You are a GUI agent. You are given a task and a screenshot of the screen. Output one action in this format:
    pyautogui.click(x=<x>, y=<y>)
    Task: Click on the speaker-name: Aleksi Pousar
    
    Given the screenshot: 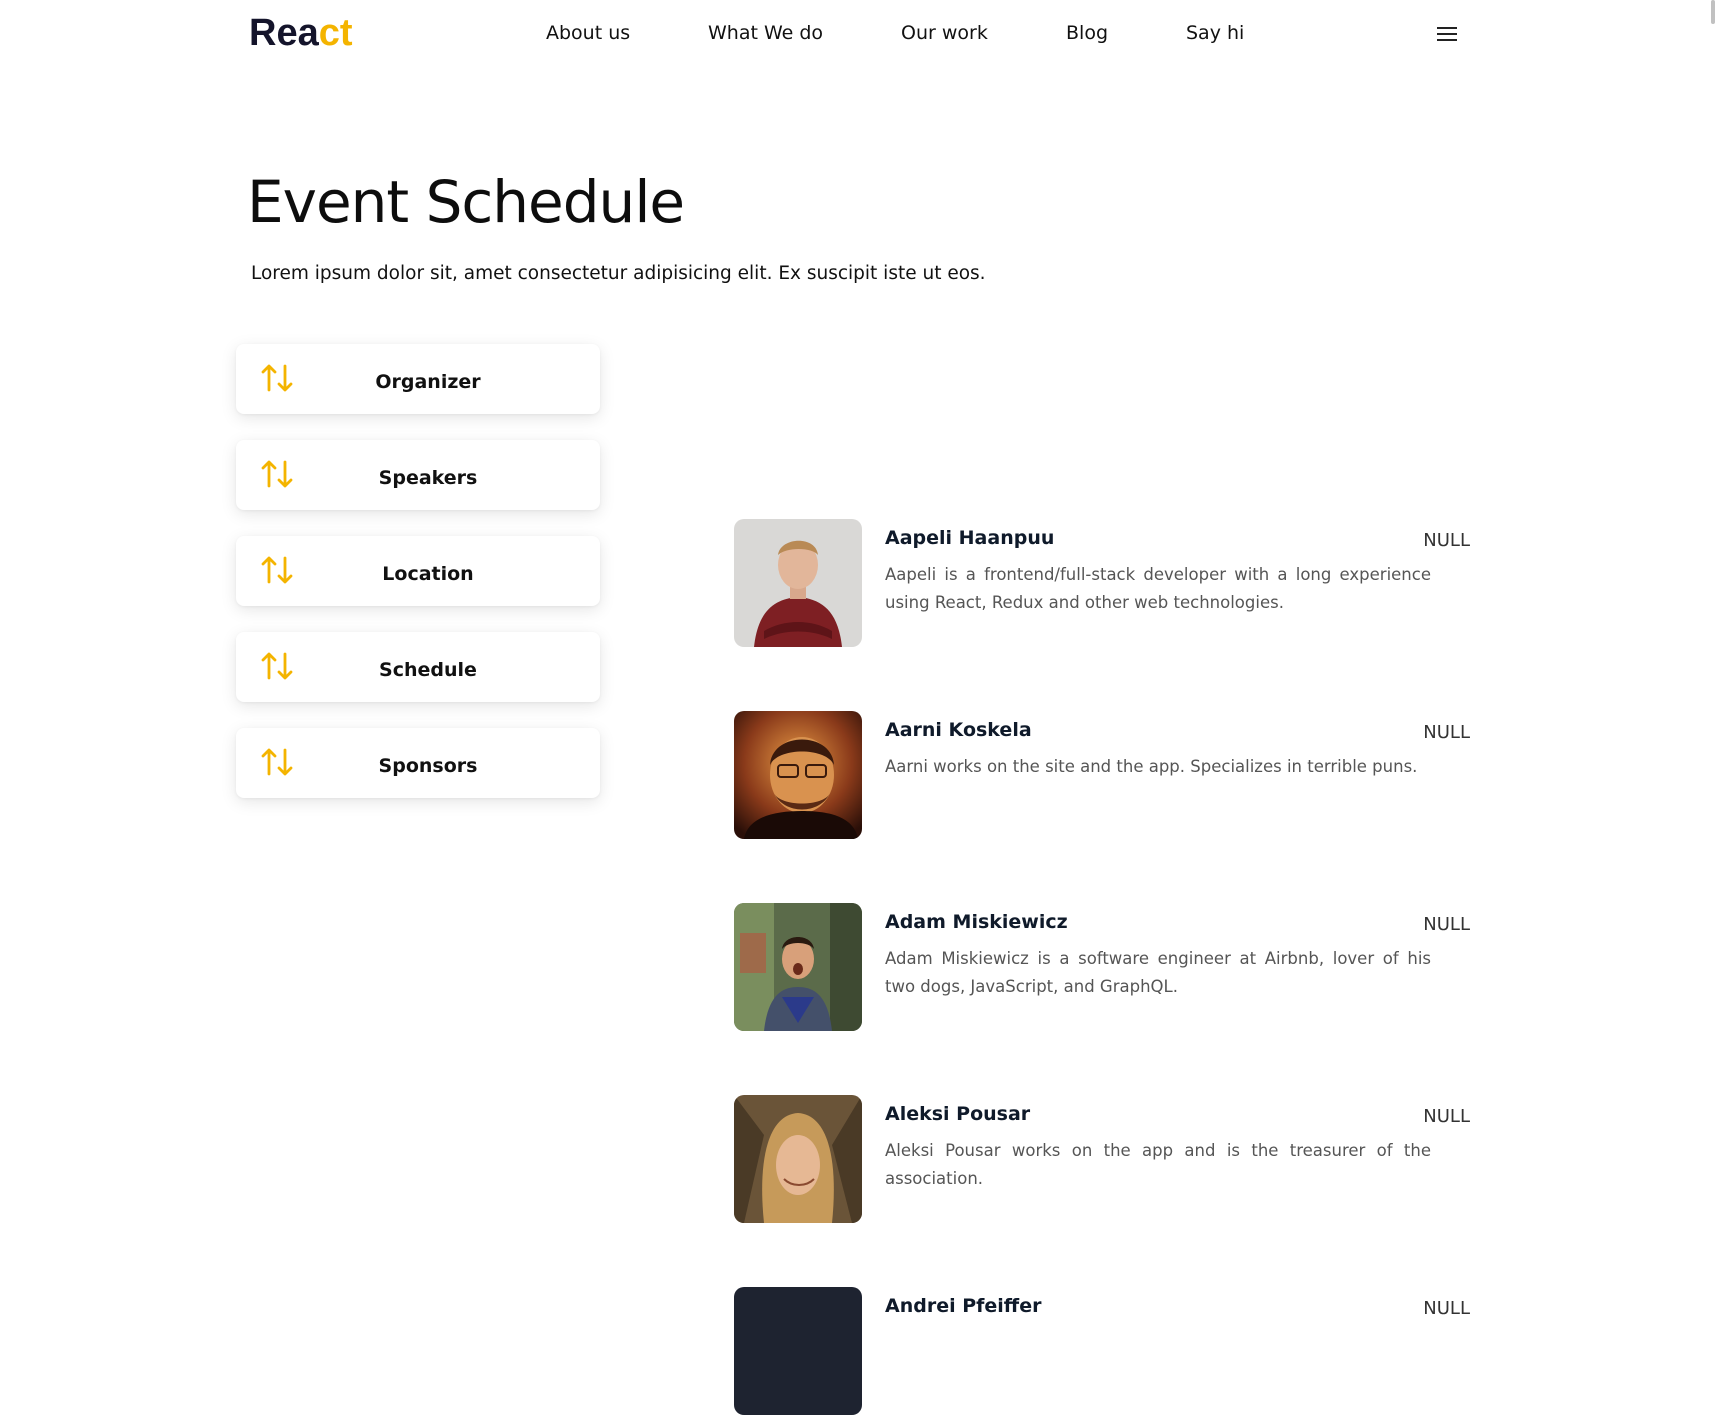 What is the action you would take?
    pyautogui.click(x=958, y=1114)
    